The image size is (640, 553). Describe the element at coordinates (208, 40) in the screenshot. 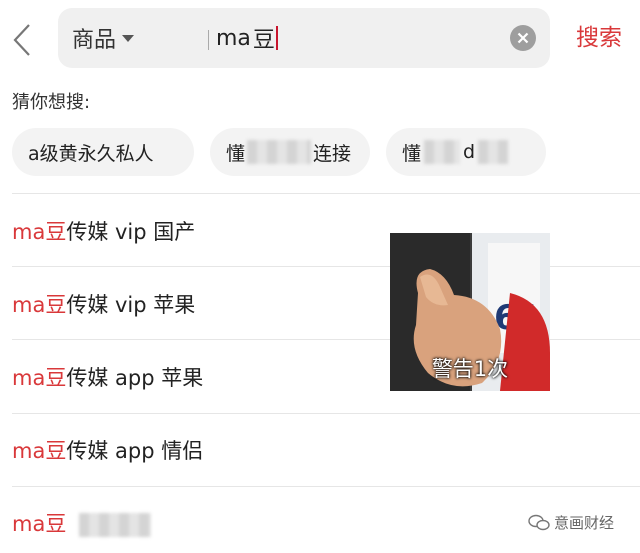

I see `search-divider` at that location.